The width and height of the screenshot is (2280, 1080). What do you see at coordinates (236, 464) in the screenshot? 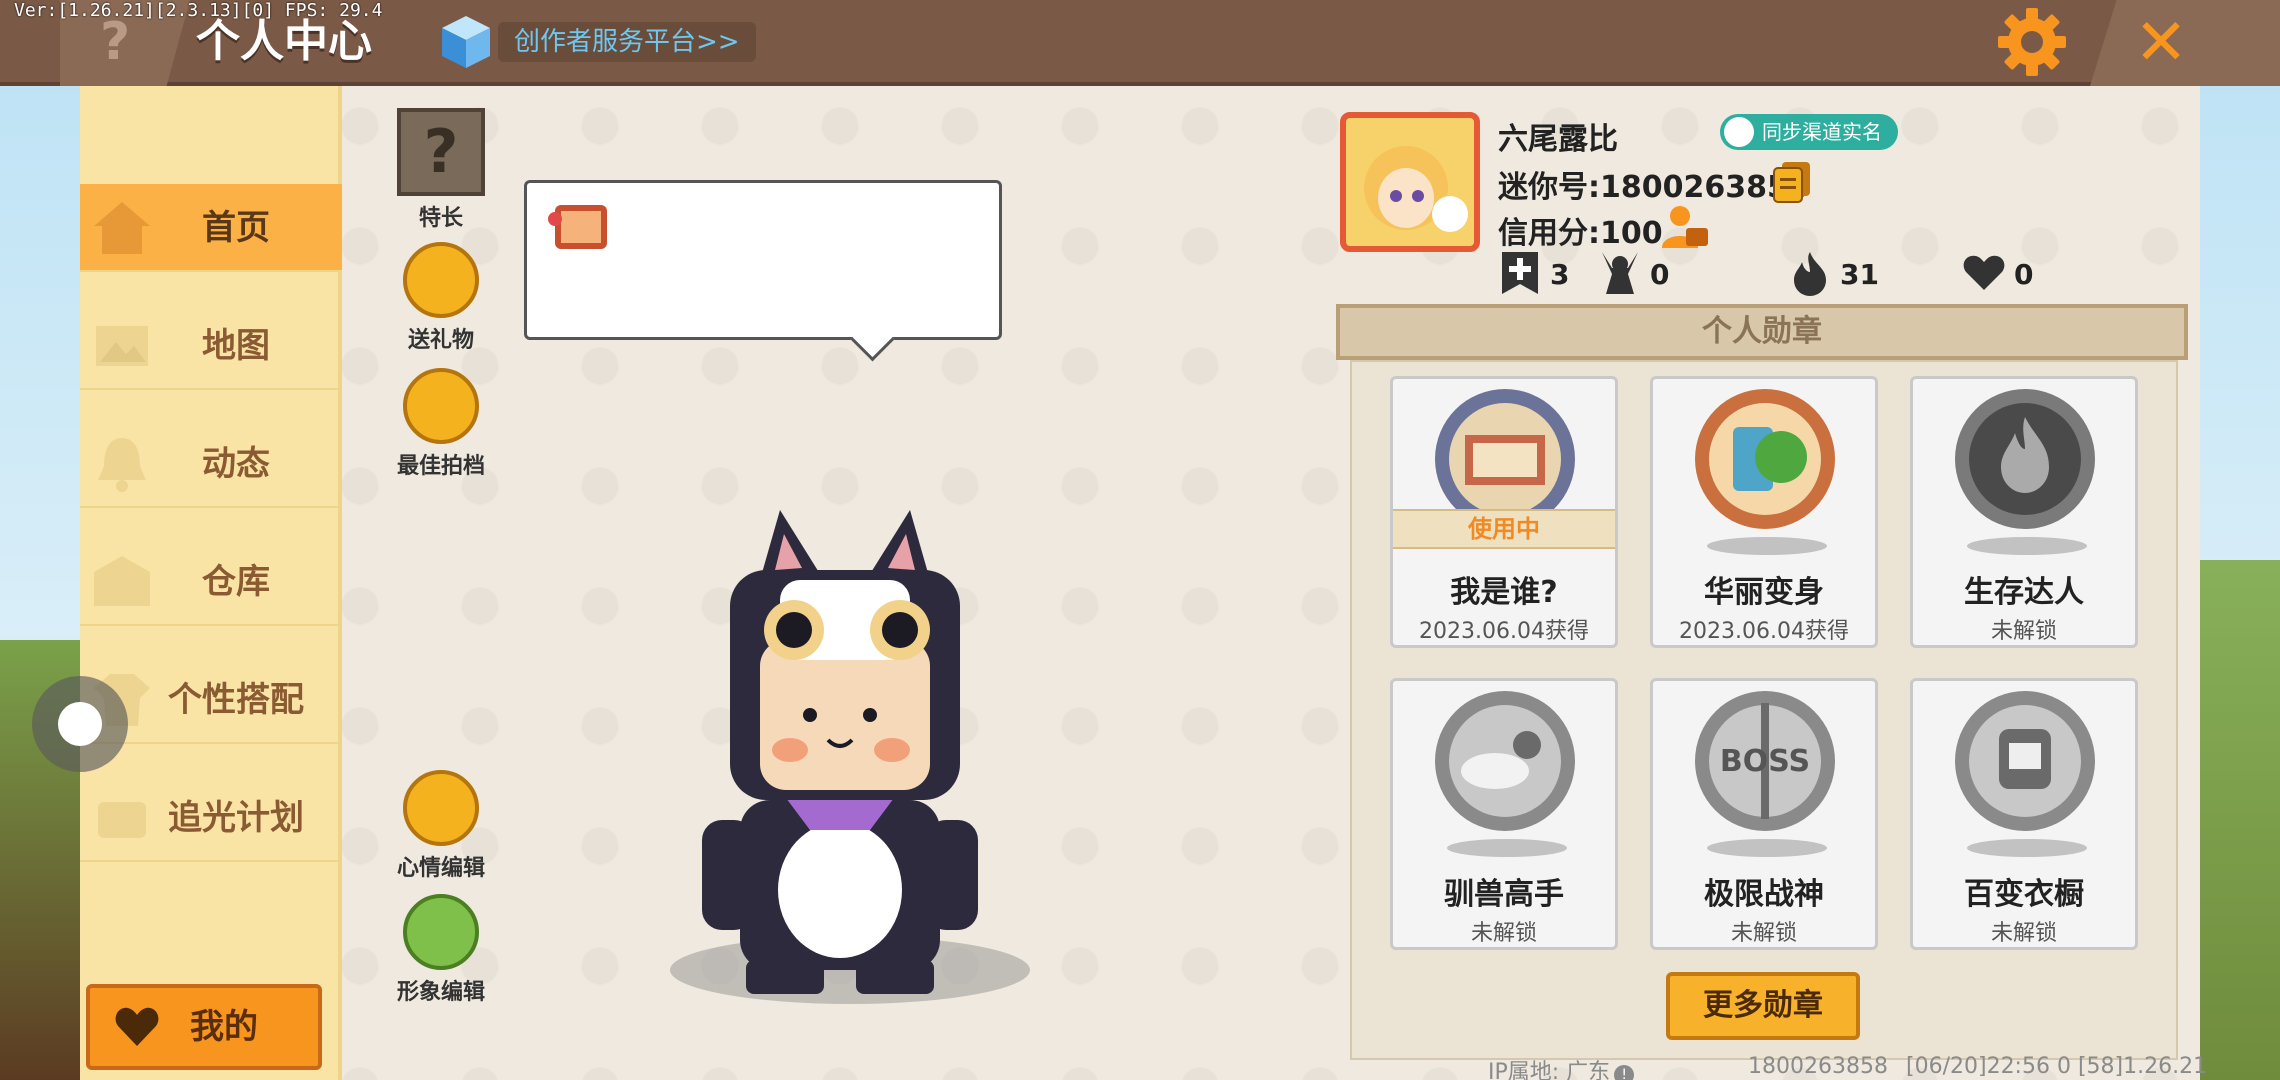
I see `sidebar-item-label: 动态` at bounding box center [236, 464].